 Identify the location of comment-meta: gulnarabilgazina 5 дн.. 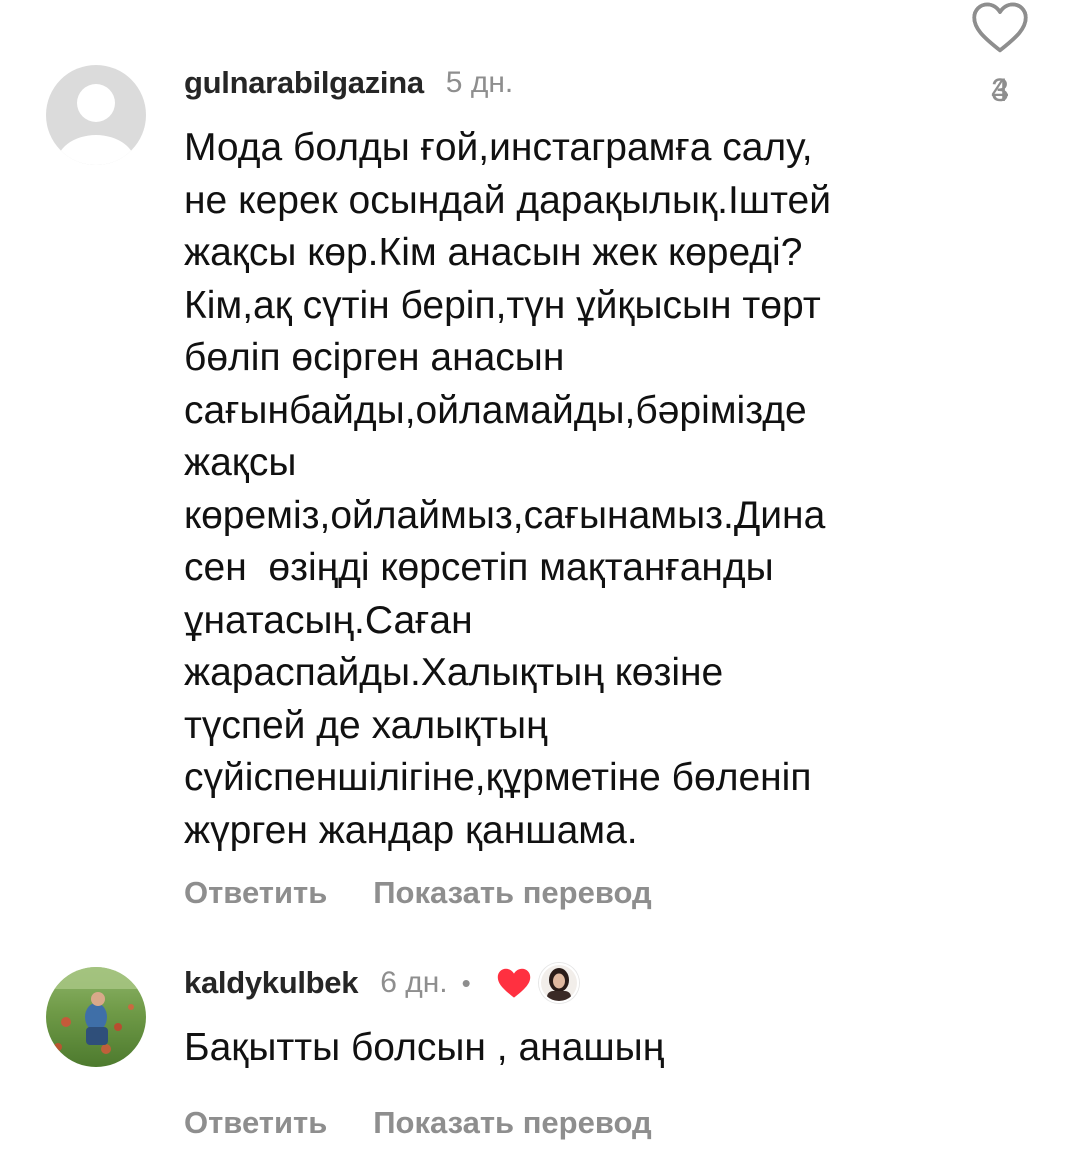
(564, 83).